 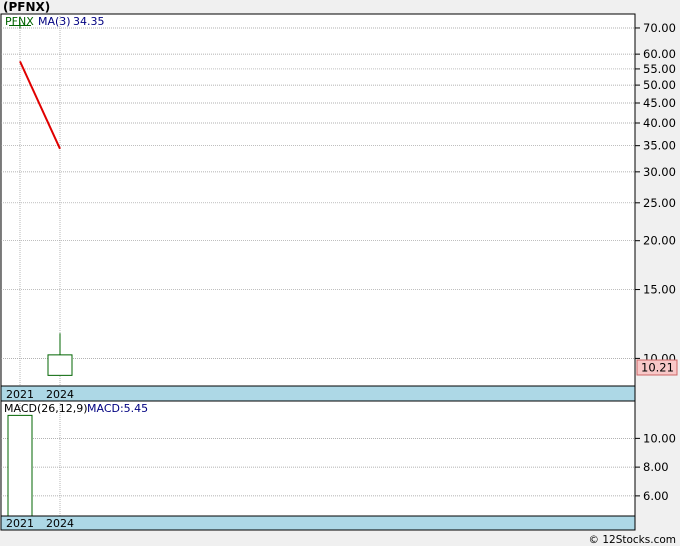 I want to click on macd-bar-2021, so click(x=20, y=465).